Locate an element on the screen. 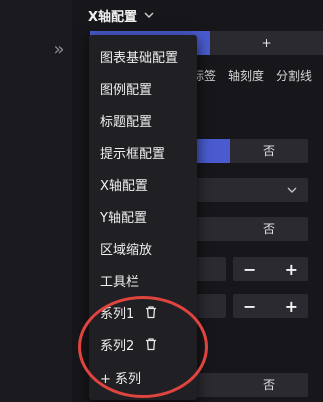  add-series-tab: + is located at coordinates (266, 43).